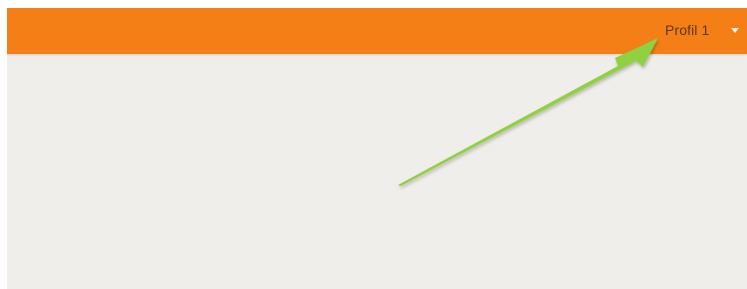 This screenshot has width=747, height=289. I want to click on profile-menu: Profil 1, so click(702, 30).